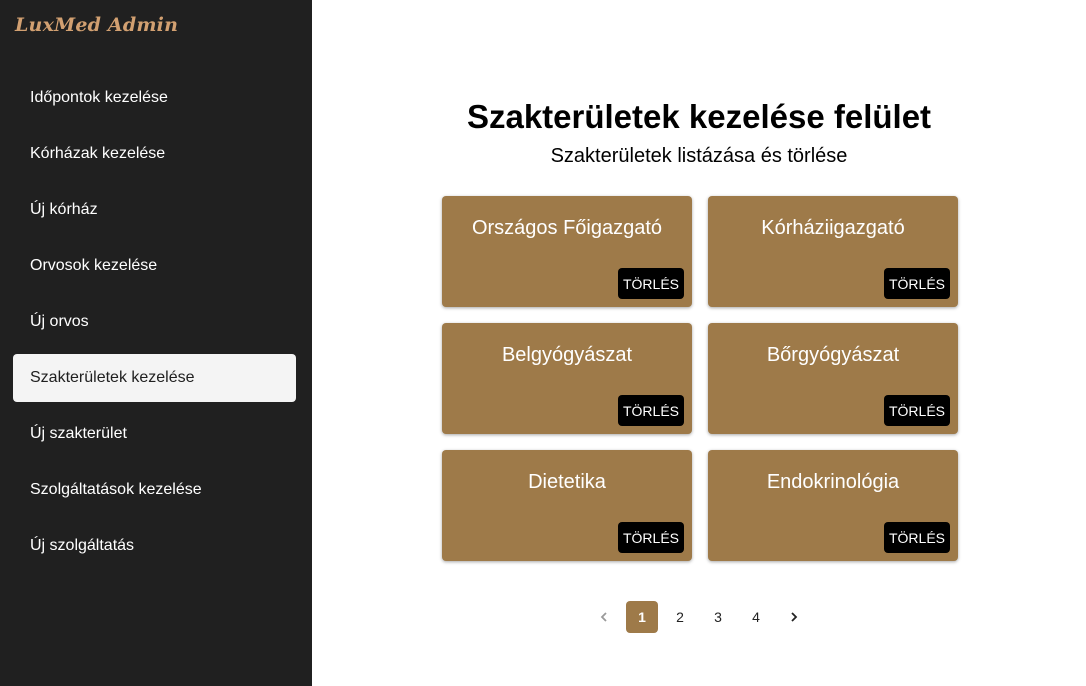  I want to click on page-button-3: 3, so click(718, 617).